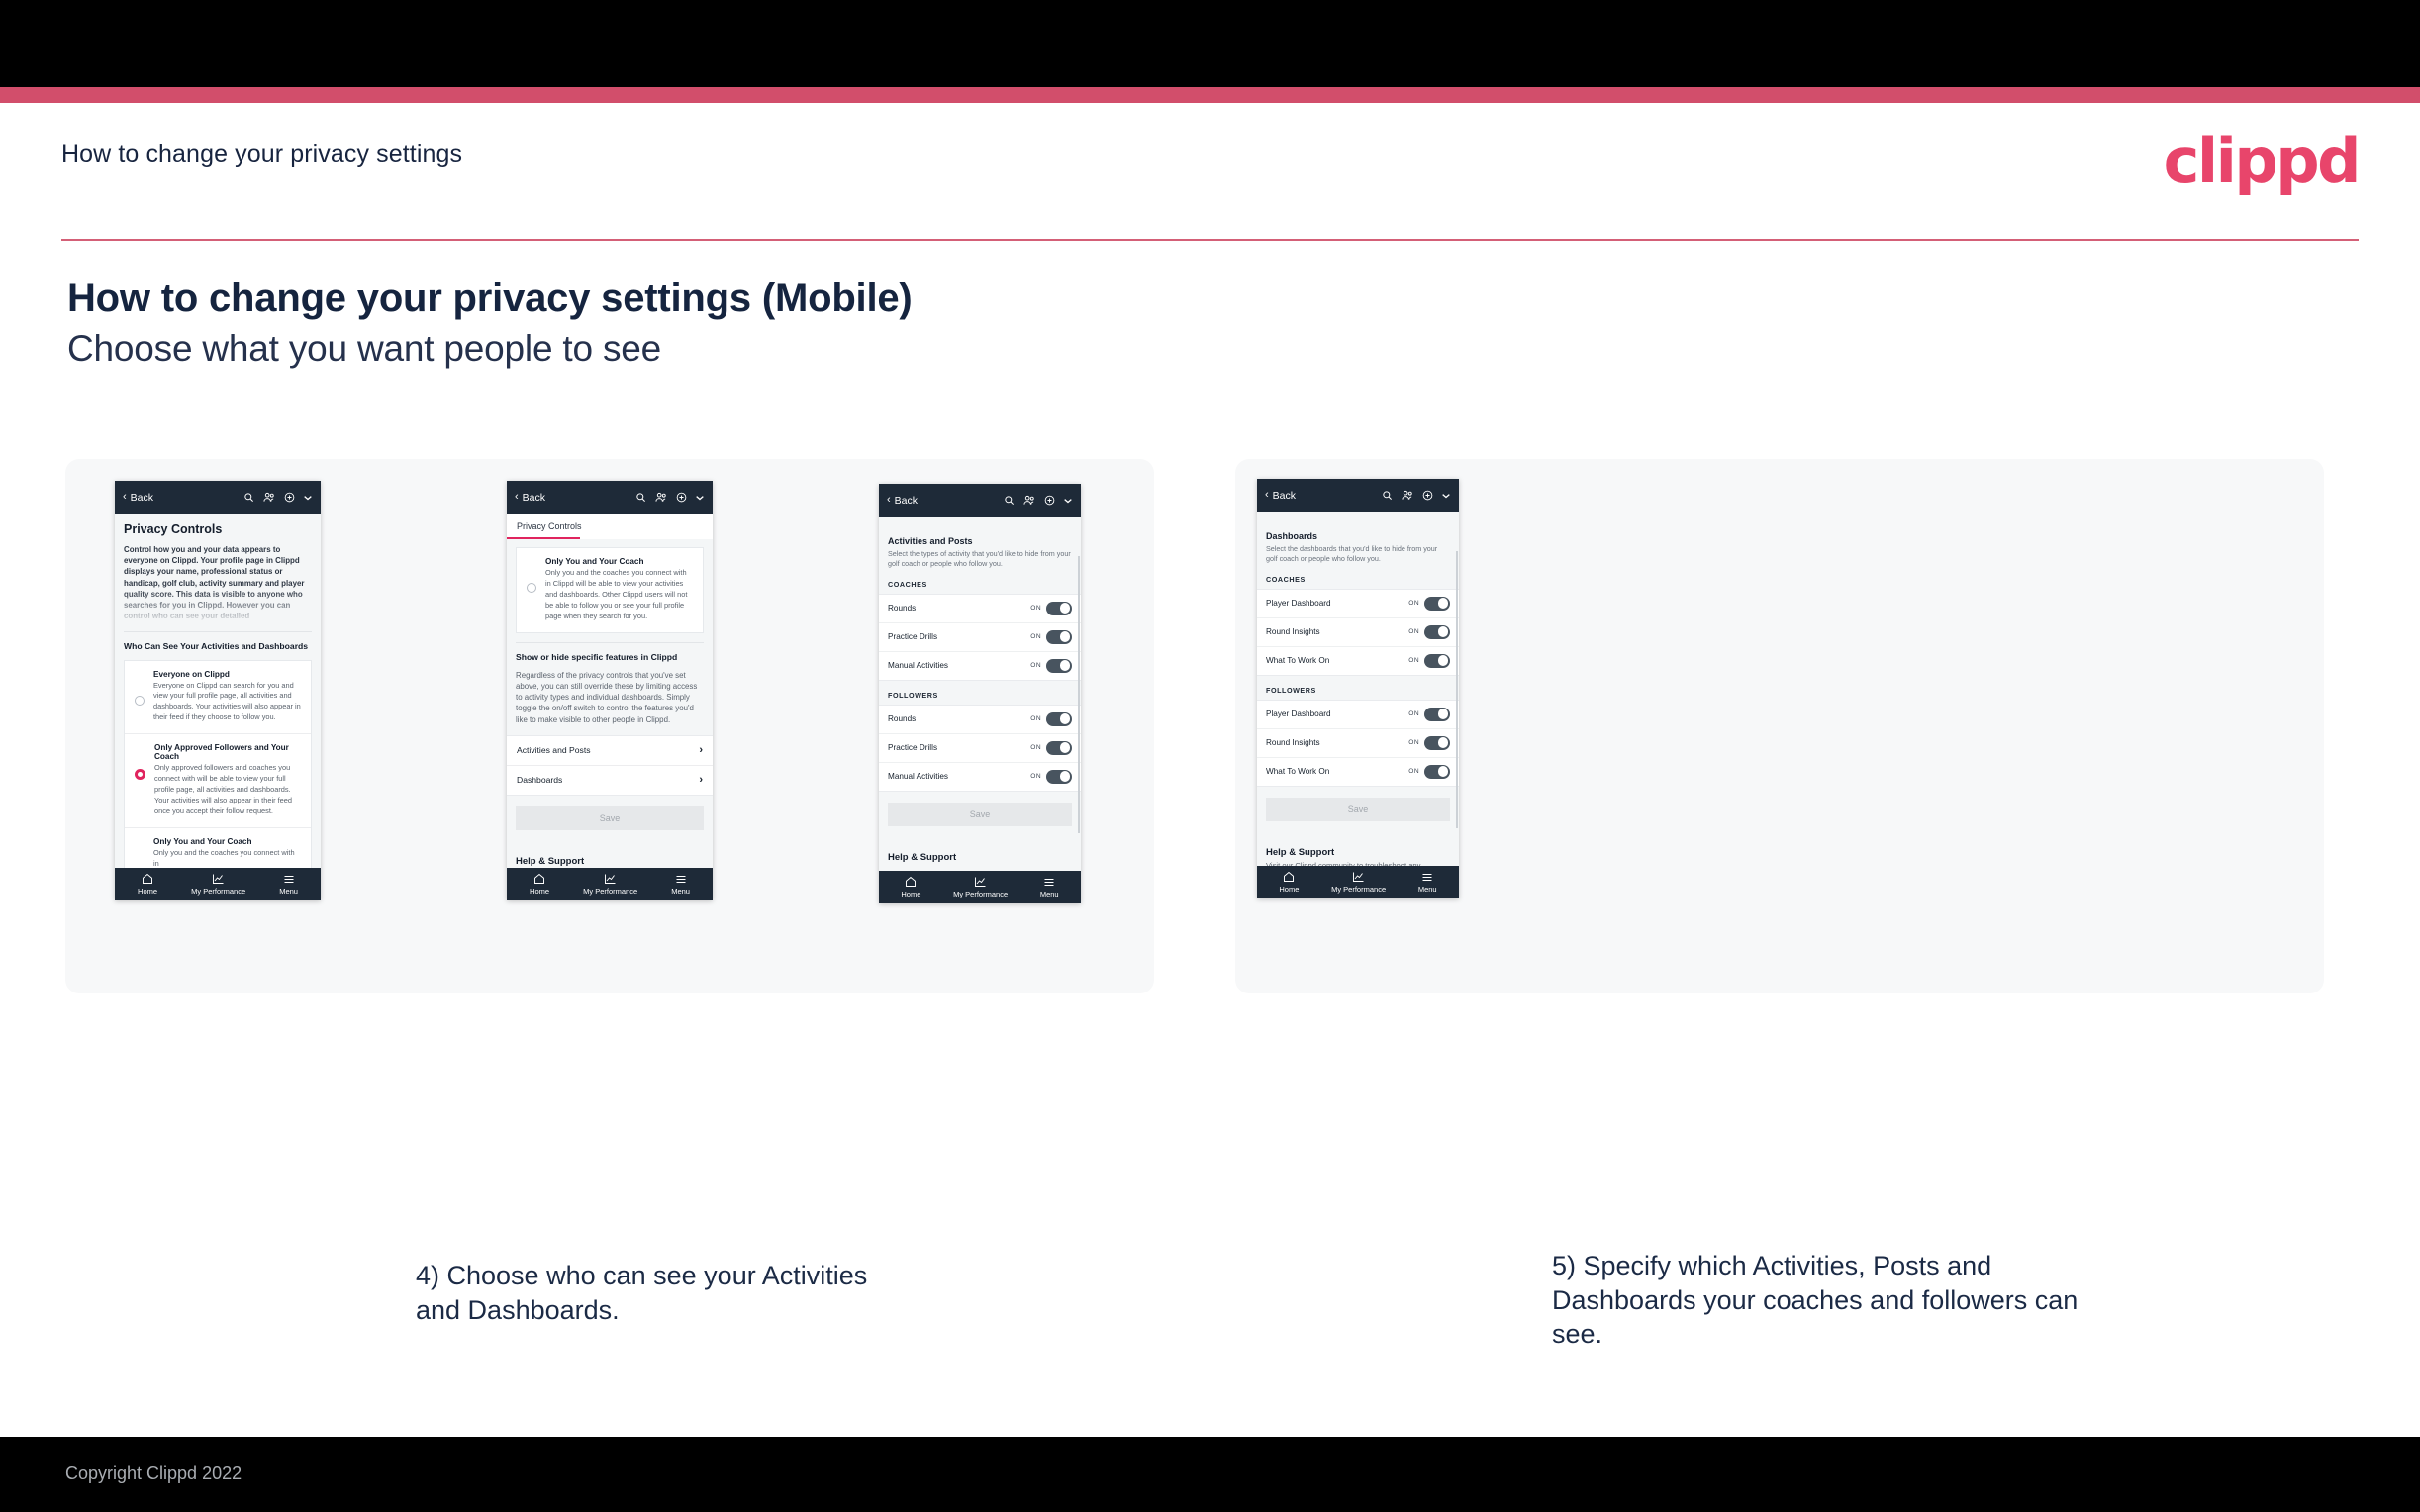 This screenshot has height=1512, width=2420. Describe the element at coordinates (1210, 43) in the screenshot. I see `top-letterbox-bar` at that location.